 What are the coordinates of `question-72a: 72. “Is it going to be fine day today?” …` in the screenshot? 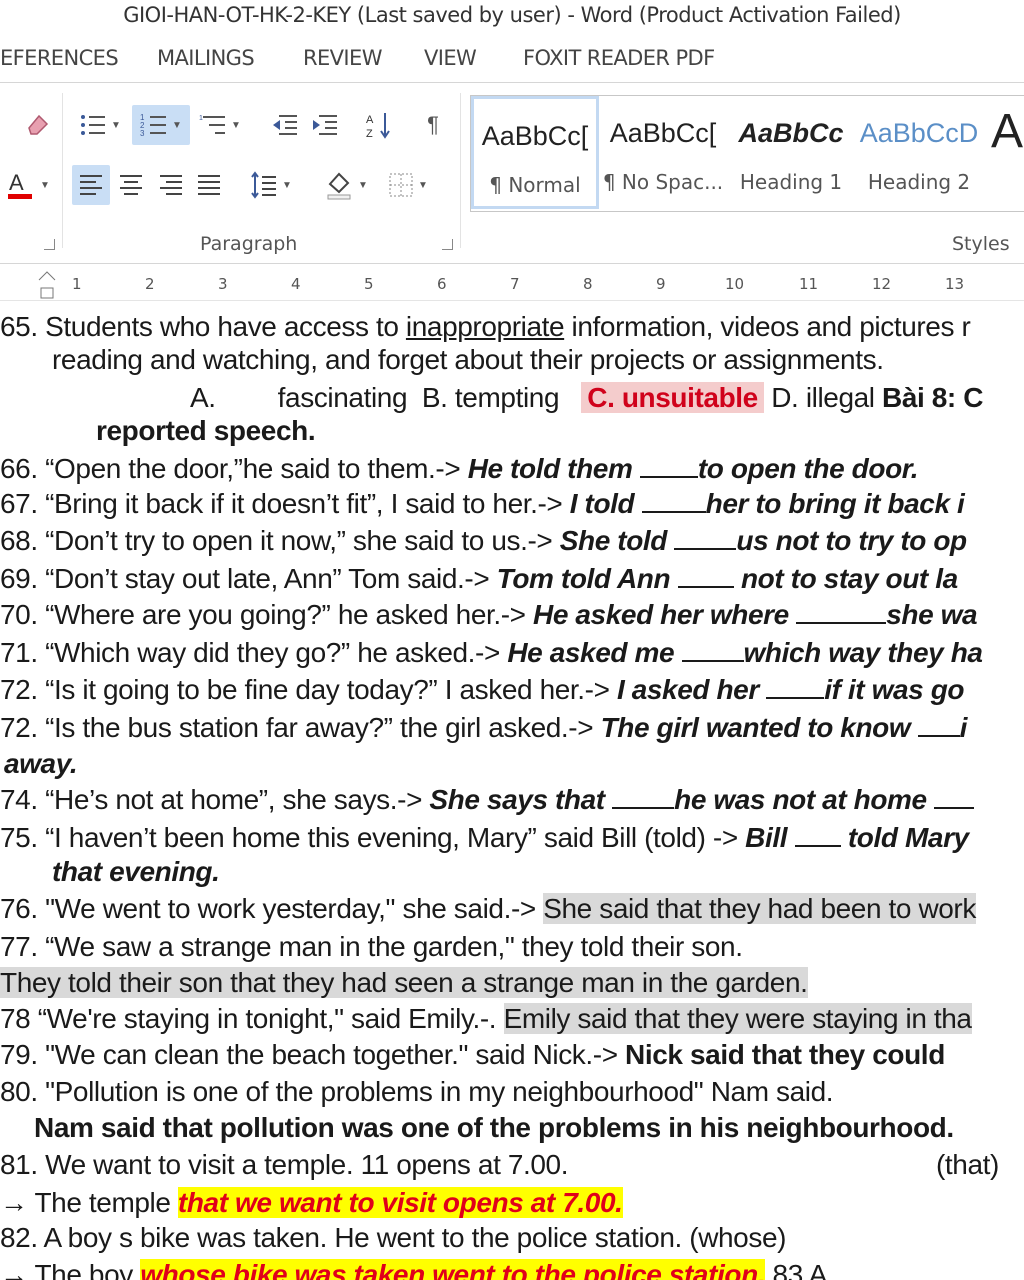 It's located at (482, 690).